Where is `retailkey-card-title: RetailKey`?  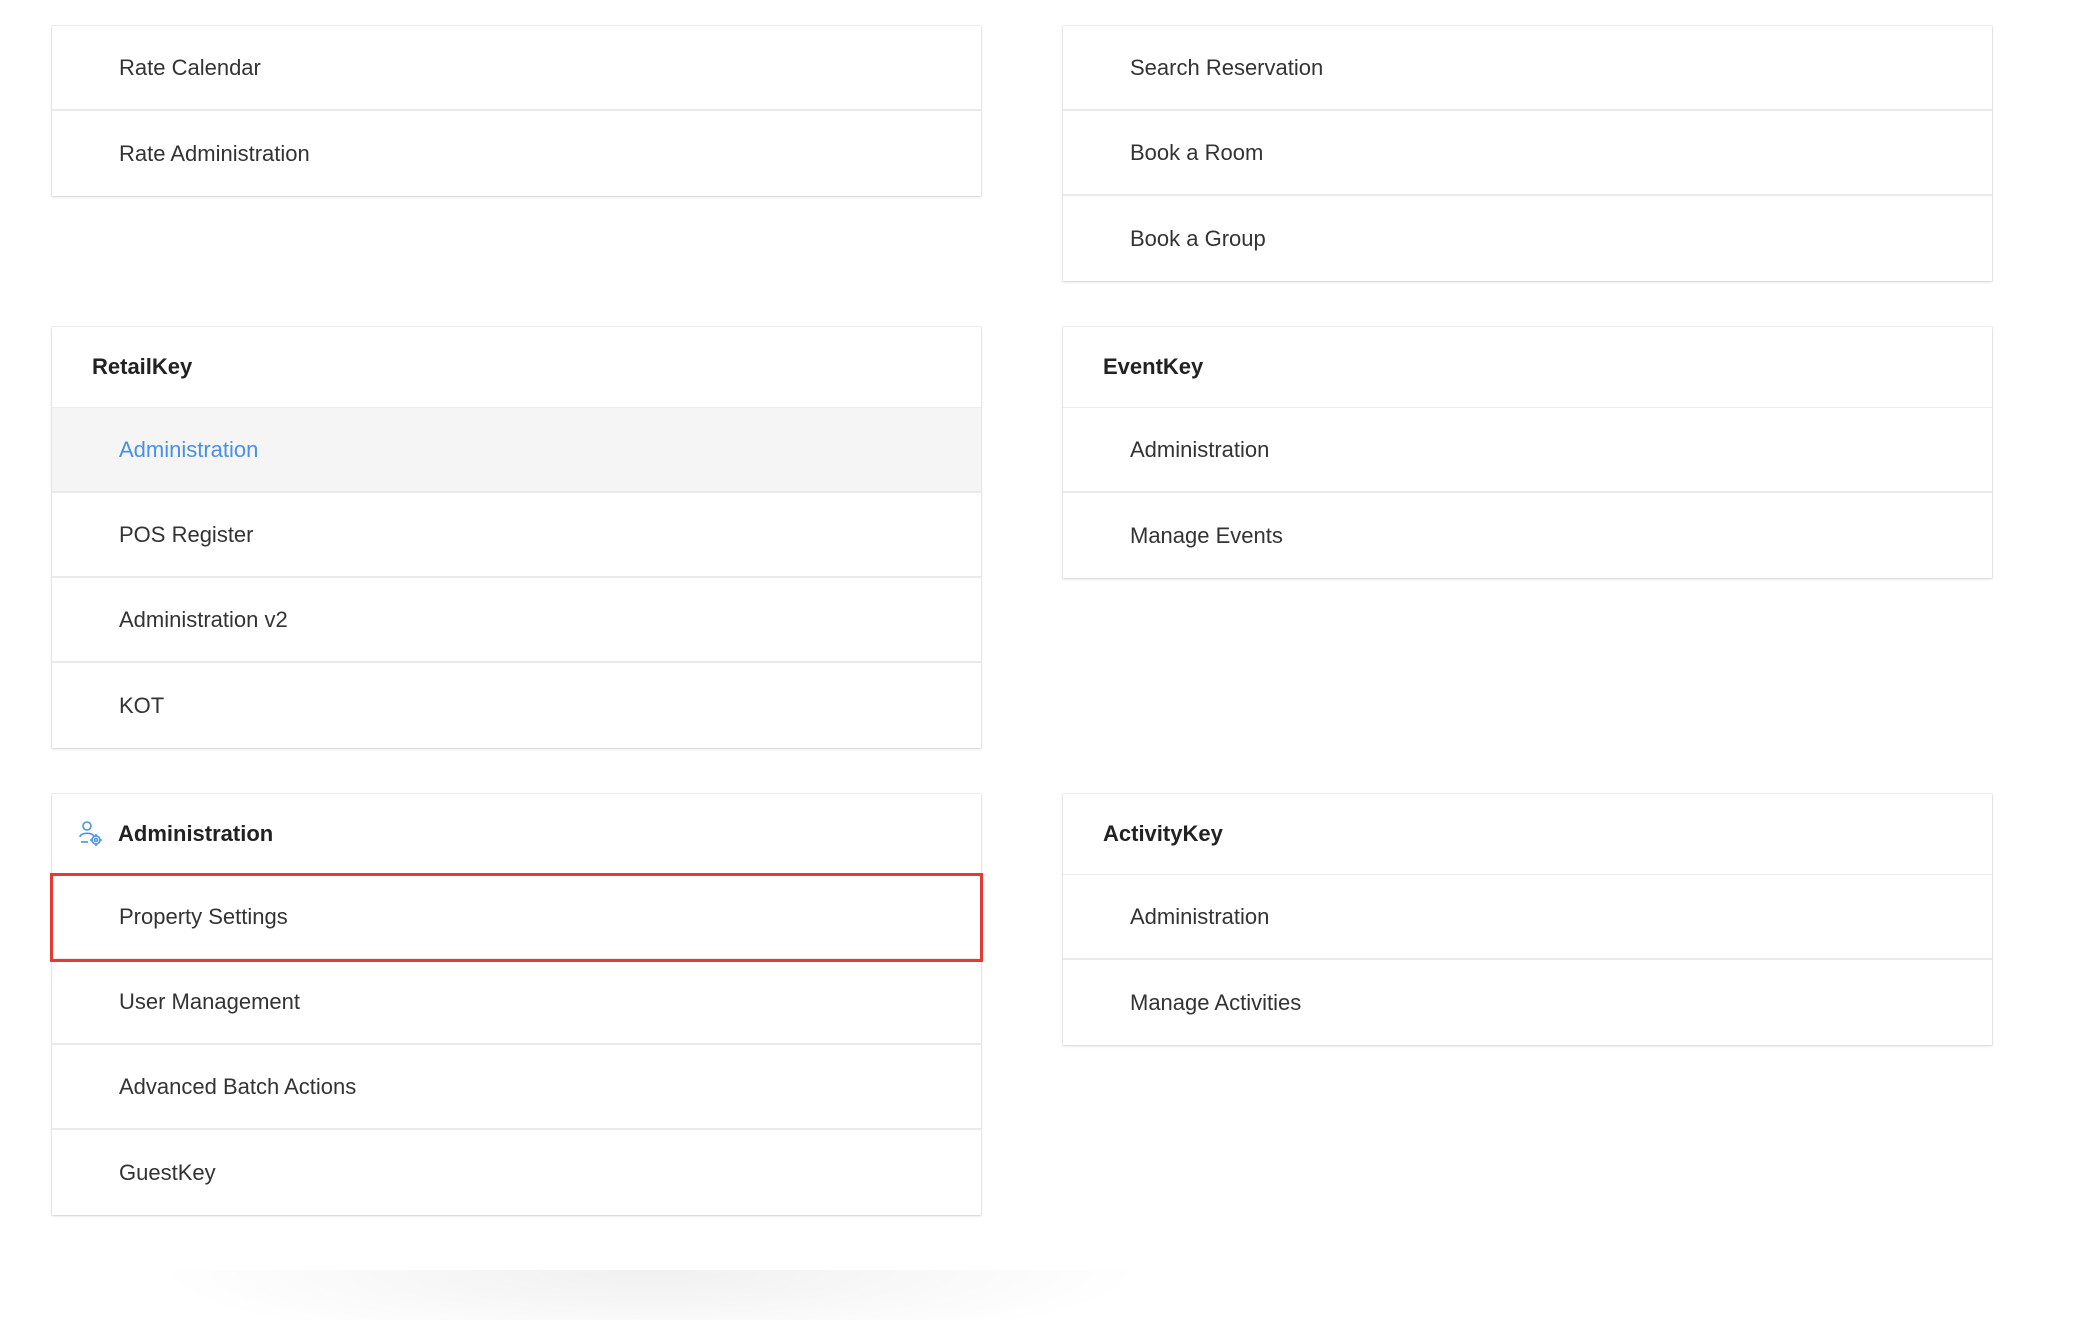 retailkey-card-title: RetailKey is located at coordinates (516, 367).